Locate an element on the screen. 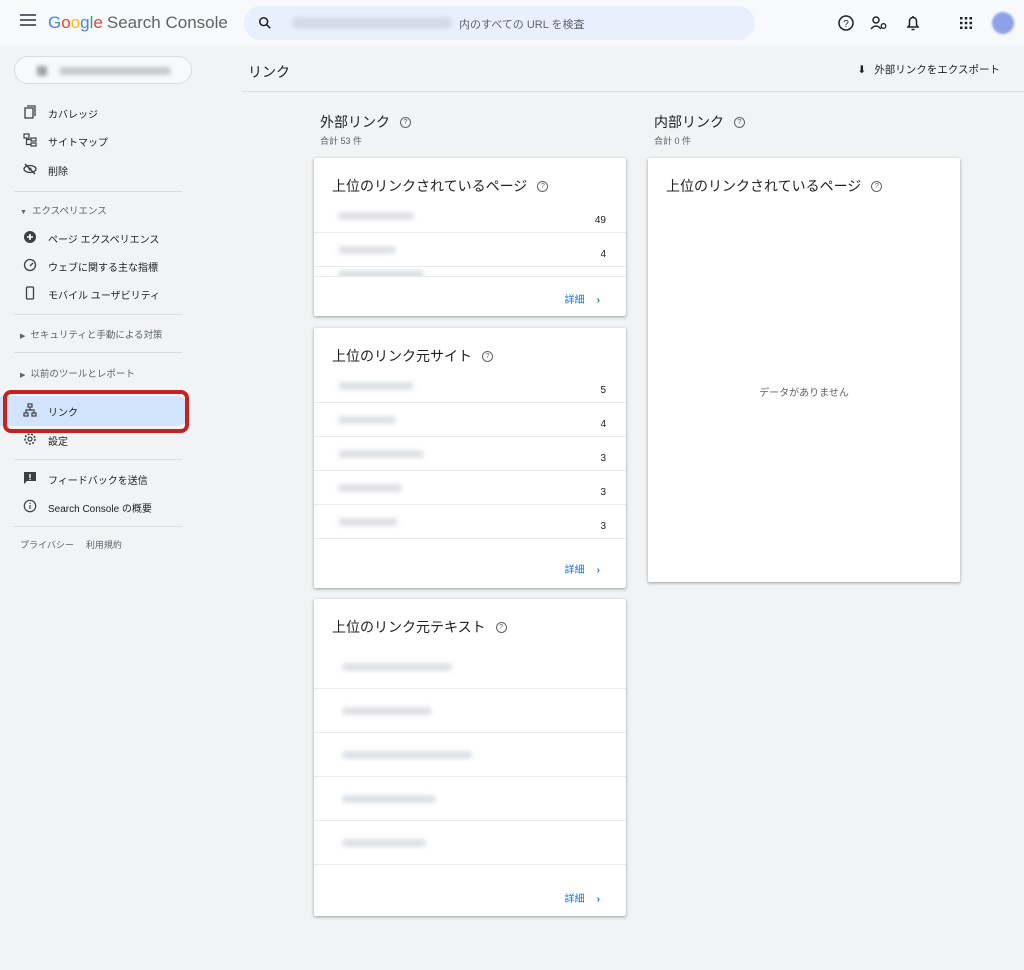  link-count: 5 is located at coordinates (603, 390).